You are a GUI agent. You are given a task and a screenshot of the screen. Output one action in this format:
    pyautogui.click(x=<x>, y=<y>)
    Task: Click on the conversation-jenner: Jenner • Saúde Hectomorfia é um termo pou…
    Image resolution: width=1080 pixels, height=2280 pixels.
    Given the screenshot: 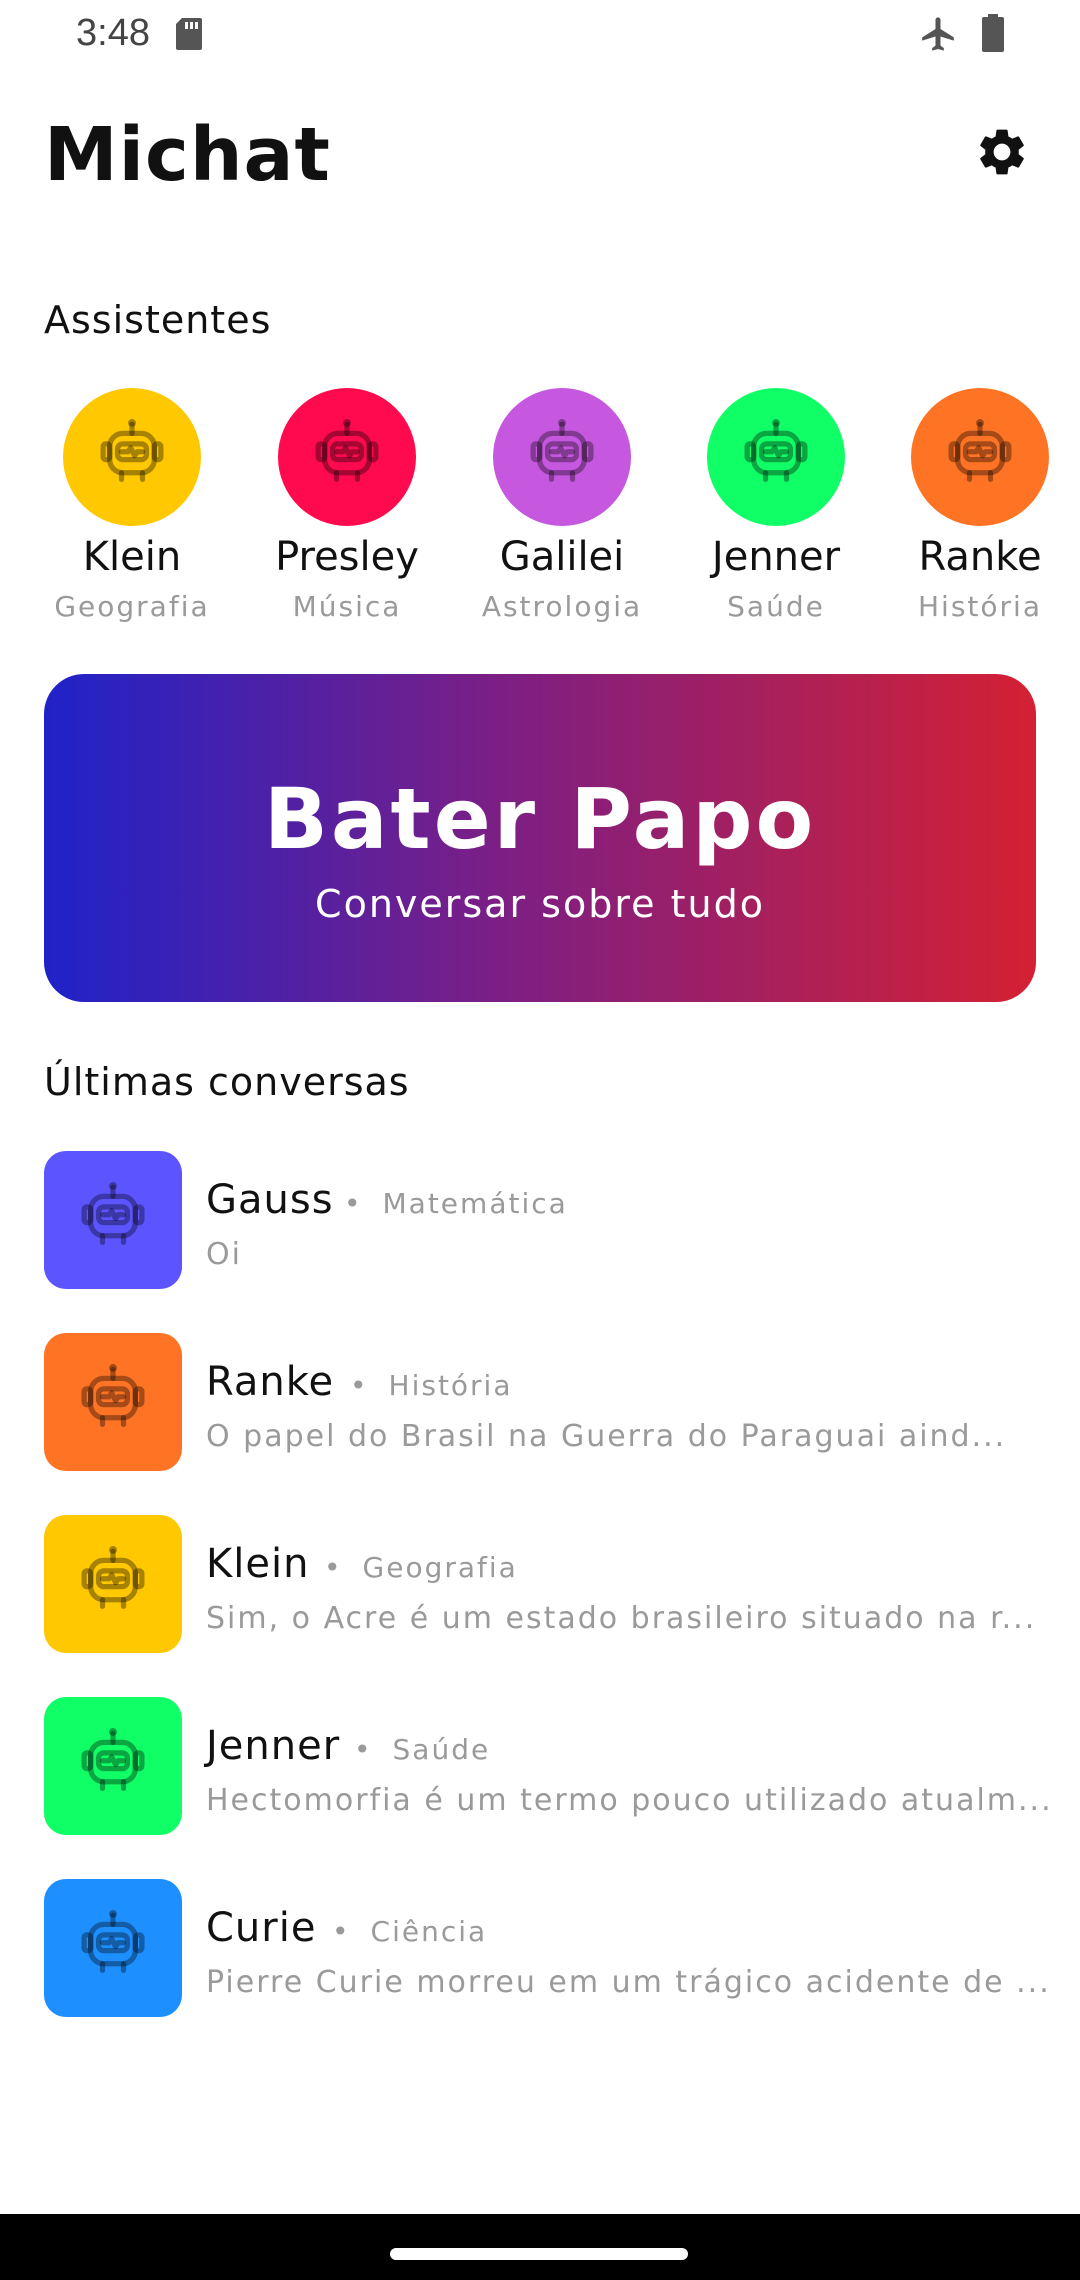 What is the action you would take?
    pyautogui.click(x=547, y=1767)
    